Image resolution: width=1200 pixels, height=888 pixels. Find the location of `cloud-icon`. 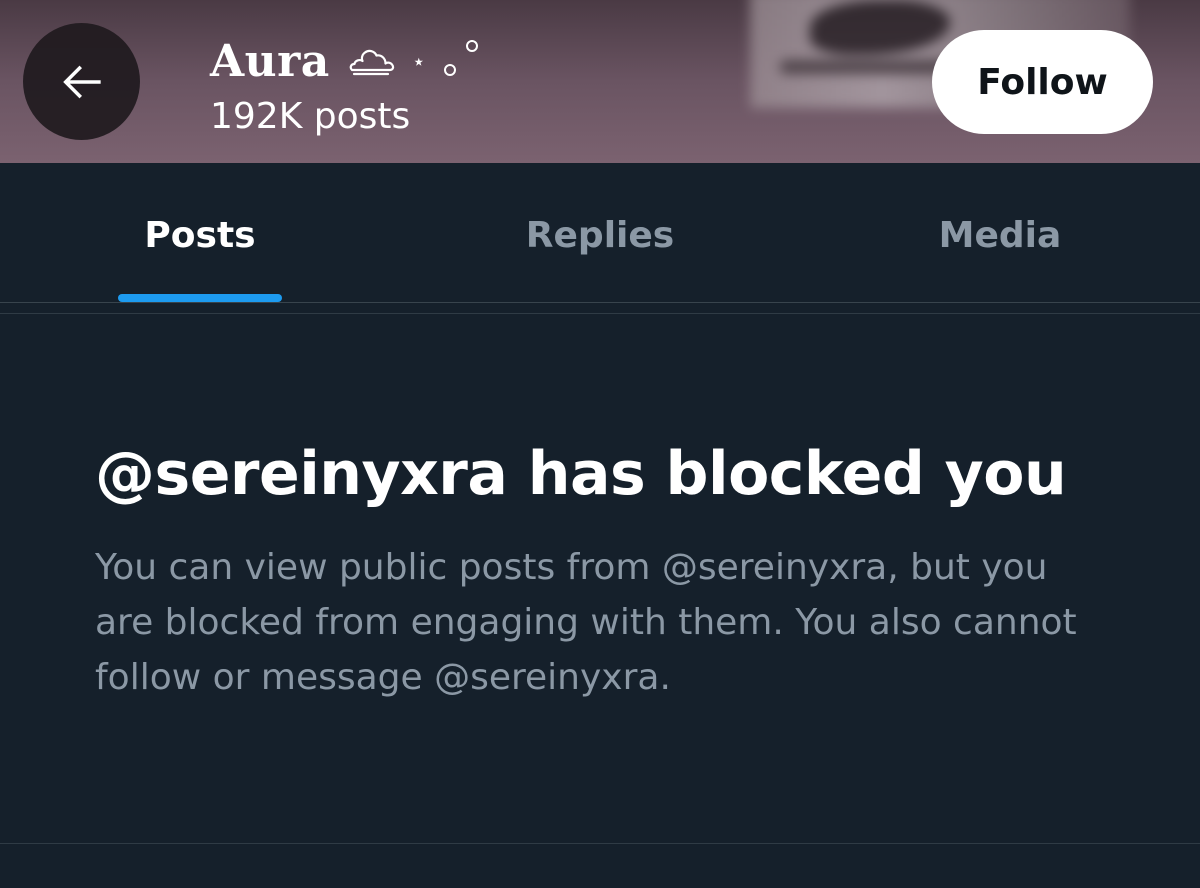

cloud-icon is located at coordinates (371, 62).